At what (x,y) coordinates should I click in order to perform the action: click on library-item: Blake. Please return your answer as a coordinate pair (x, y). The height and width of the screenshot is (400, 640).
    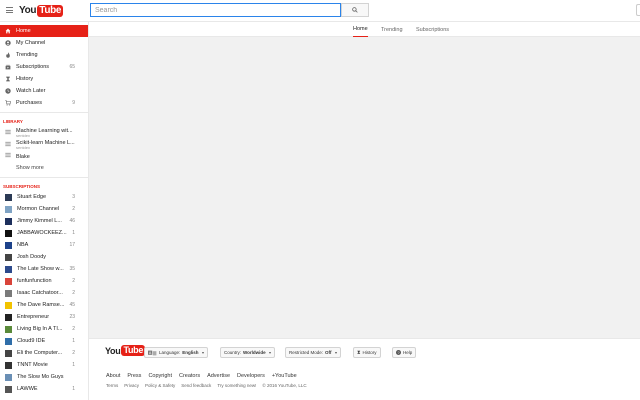
    Looking at the image, I should click on (44, 156).